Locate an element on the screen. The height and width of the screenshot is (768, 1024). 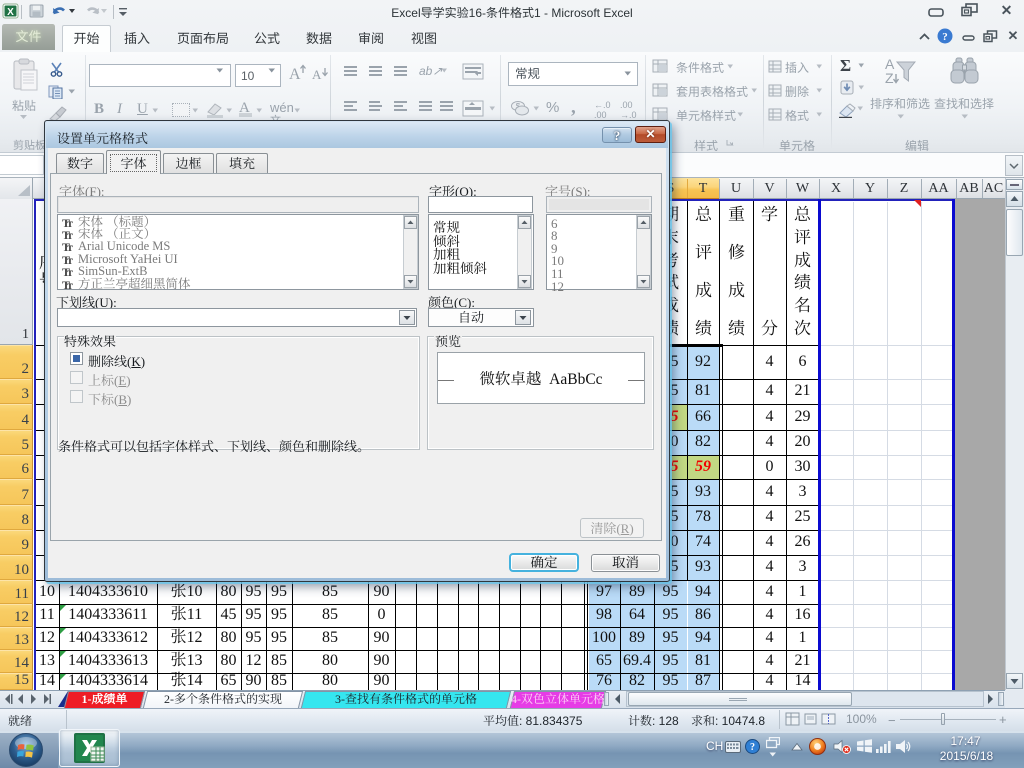
svg-text: Z is located at coordinates (889, 78).